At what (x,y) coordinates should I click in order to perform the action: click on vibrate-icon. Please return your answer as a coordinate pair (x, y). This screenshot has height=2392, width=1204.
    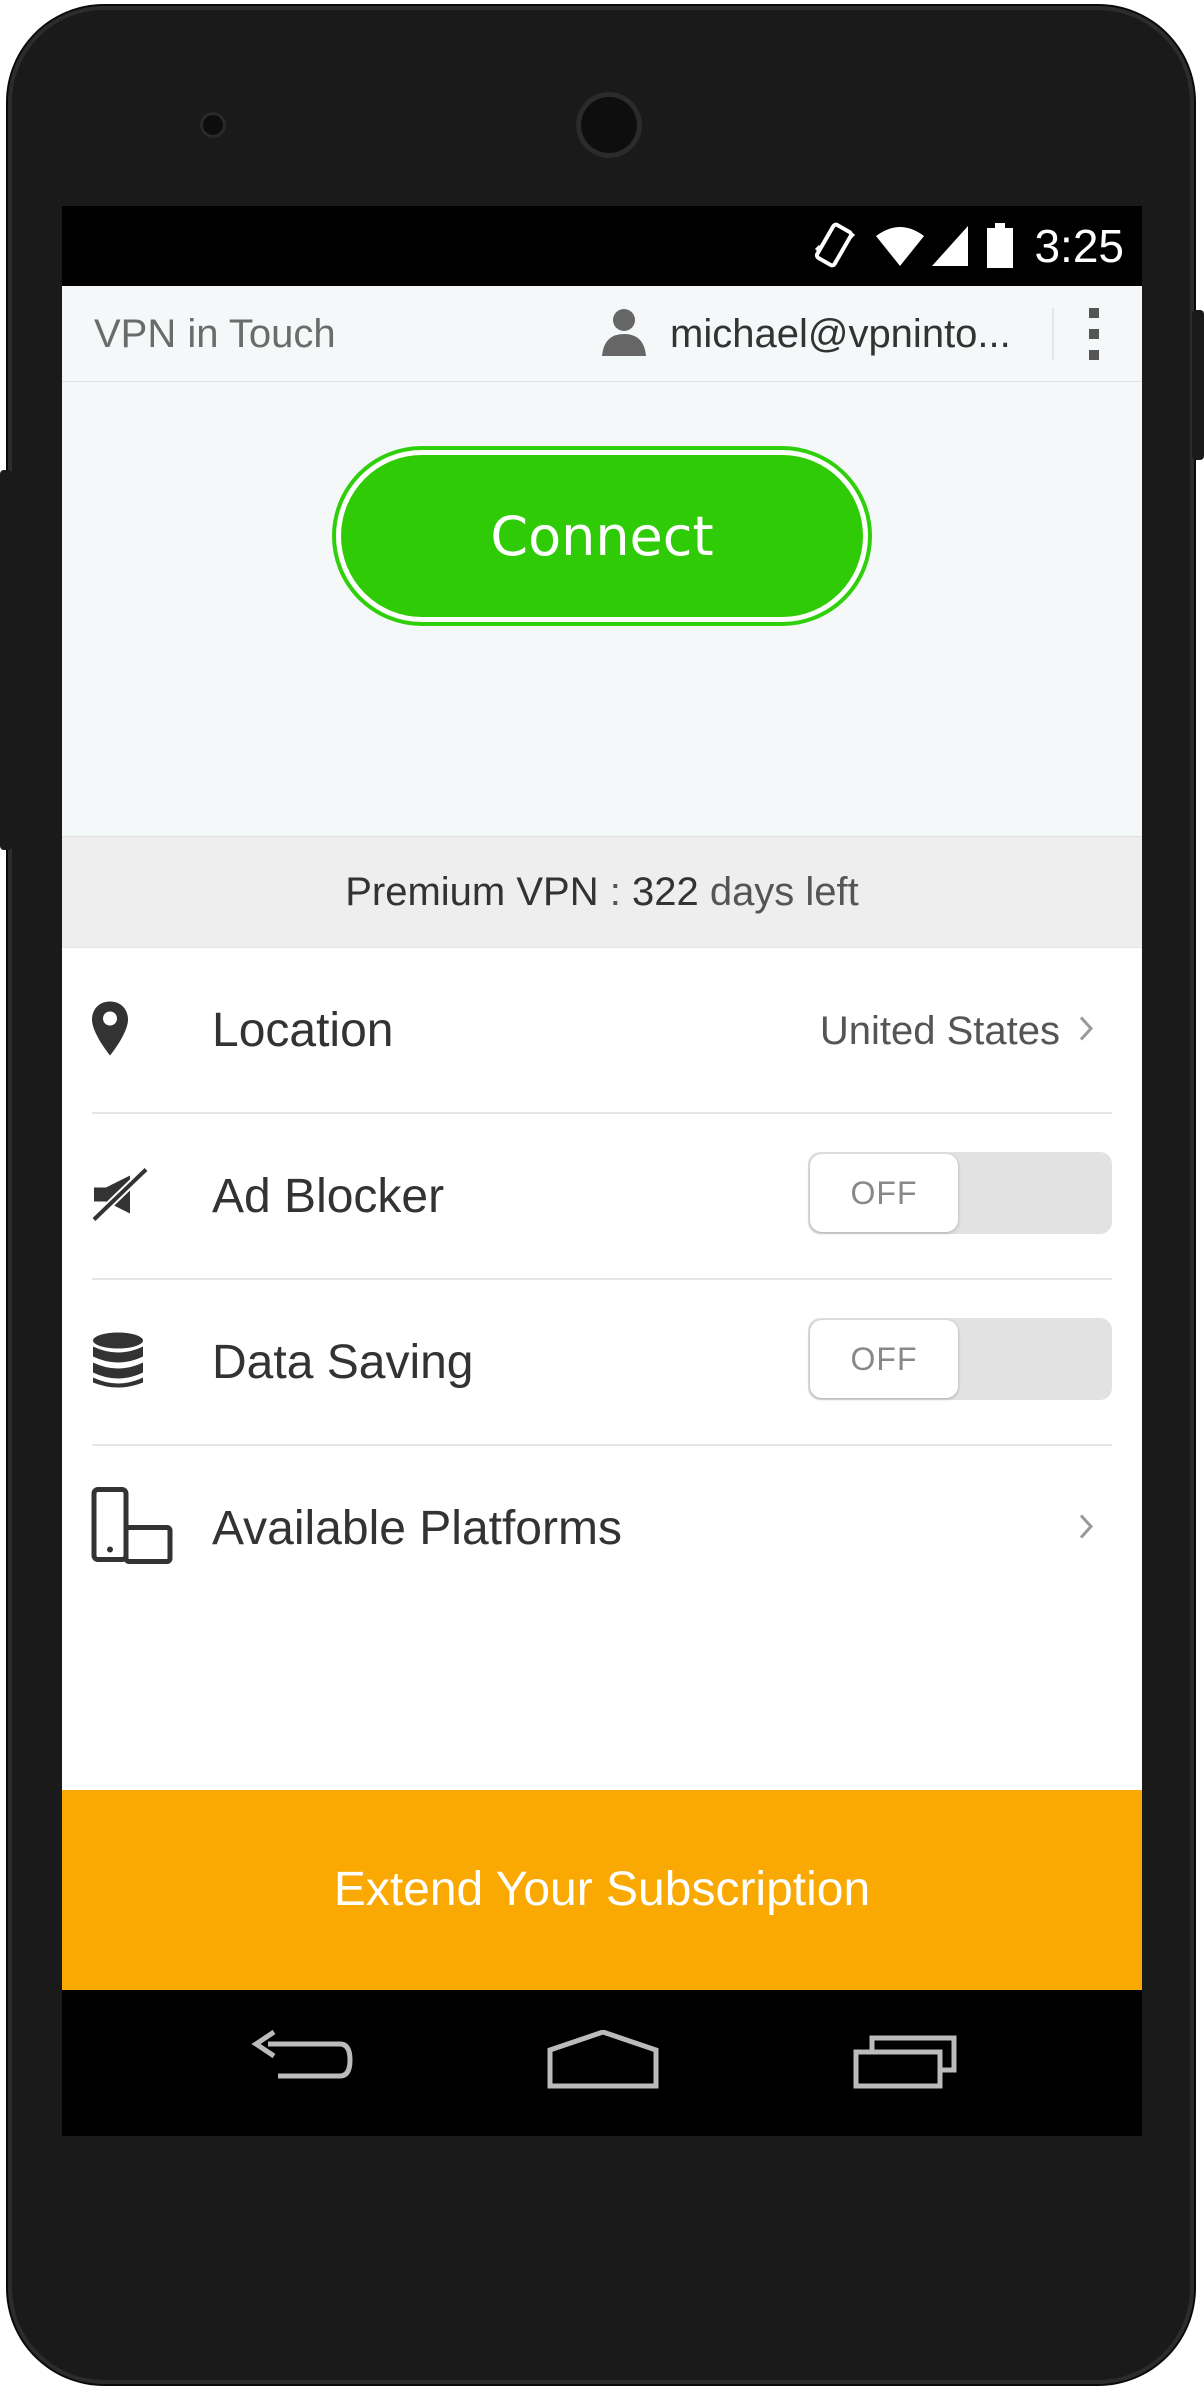
    Looking at the image, I should click on (835, 246).